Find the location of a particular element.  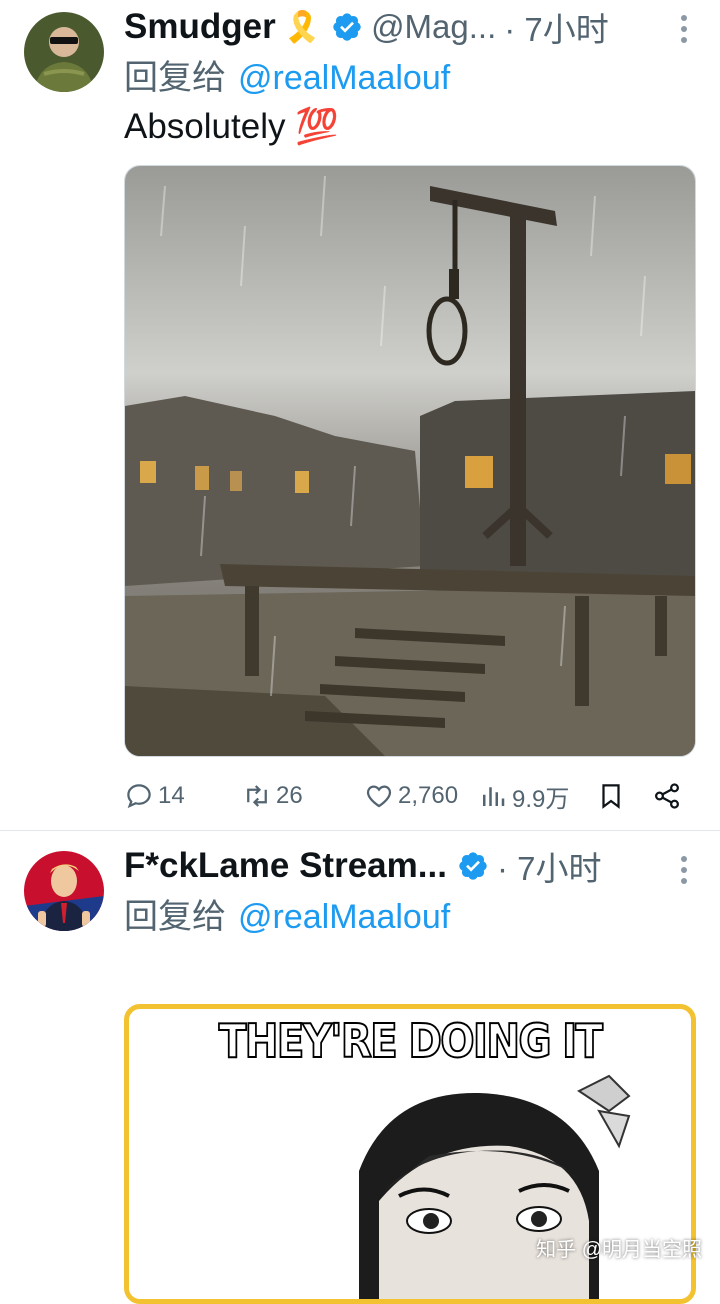

tweet-actions: 14 26 2,760 9.9万 is located at coordinates (409, 796).